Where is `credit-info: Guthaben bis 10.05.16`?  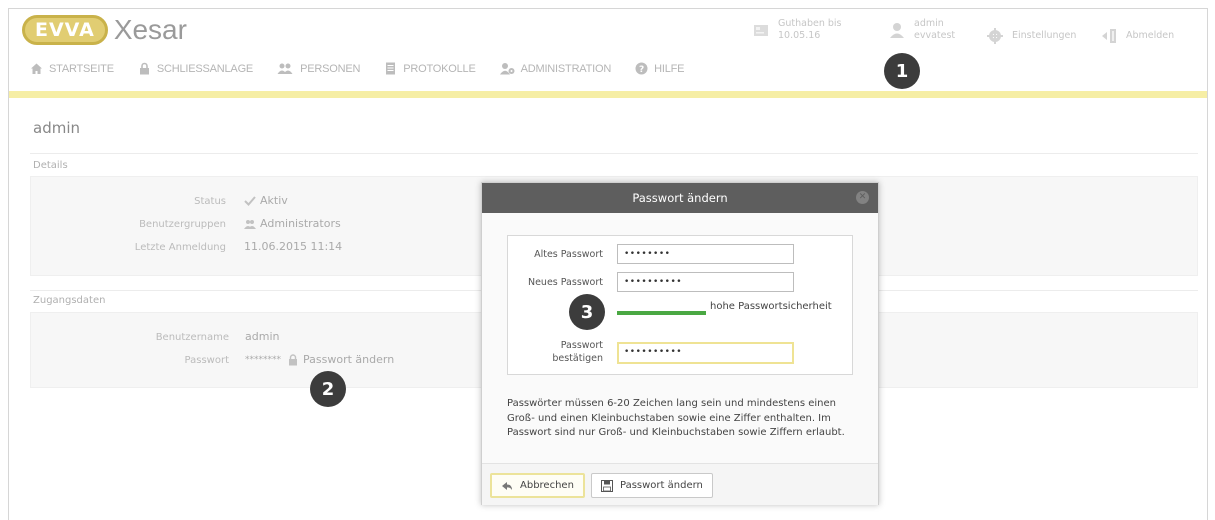
credit-info: Guthaben bis 10.05.16 is located at coordinates (797, 30).